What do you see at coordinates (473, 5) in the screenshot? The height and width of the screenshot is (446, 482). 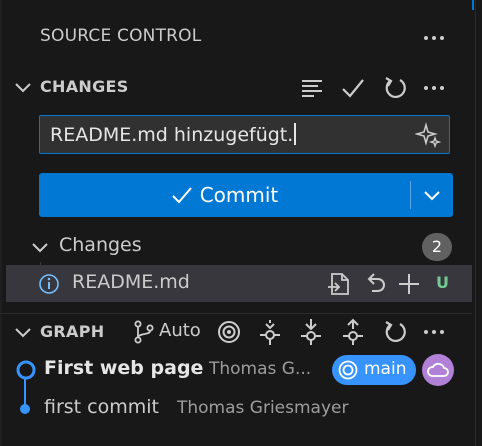 I see `active-indicator` at bounding box center [473, 5].